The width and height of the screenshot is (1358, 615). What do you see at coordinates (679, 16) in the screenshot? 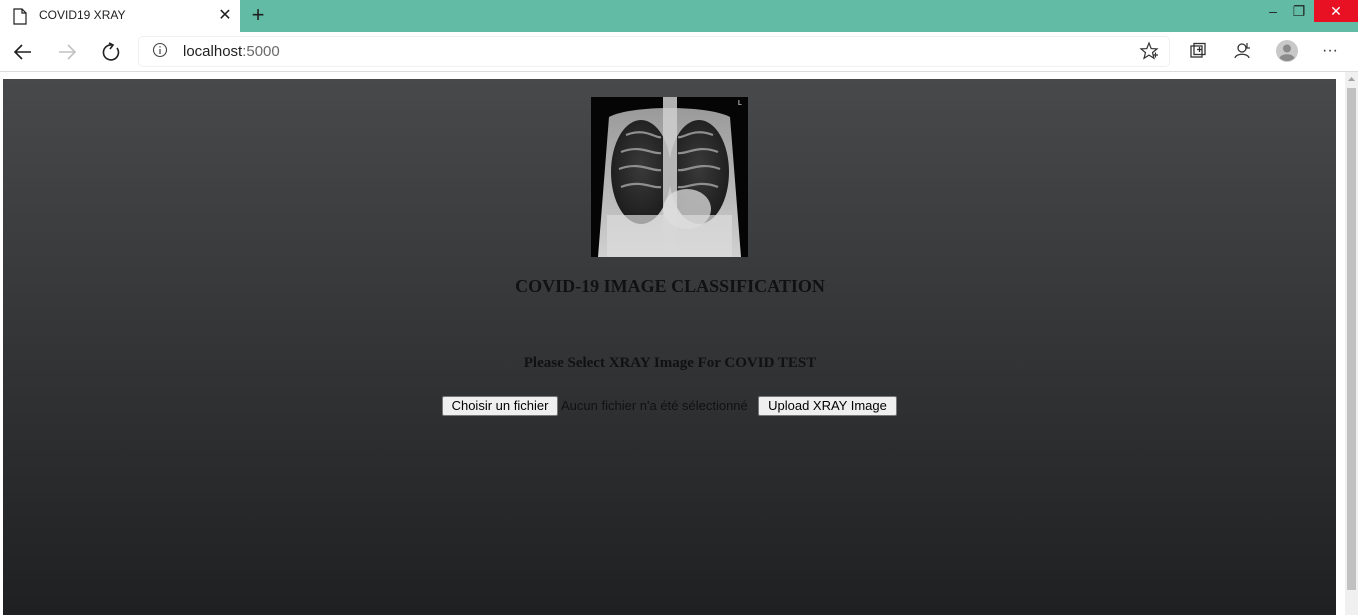
I see `tab-strip: COVID19 XRAY ✕ + – ❐ ✕` at bounding box center [679, 16].